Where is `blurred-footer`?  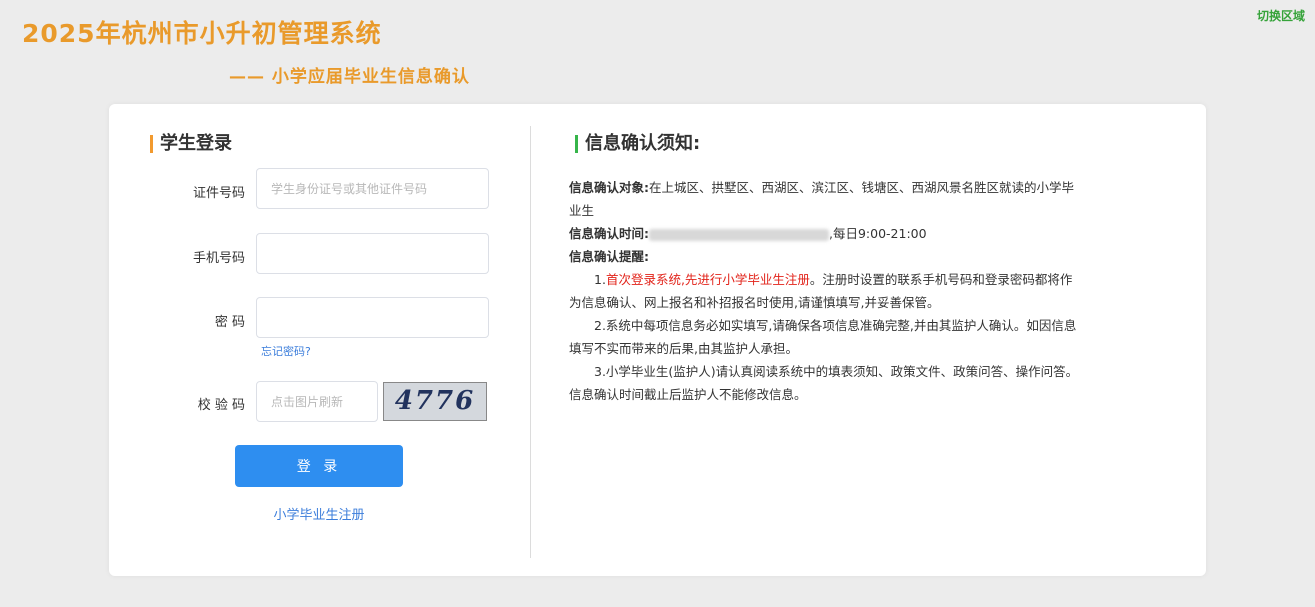
blurred-footer is located at coordinates (665, 602).